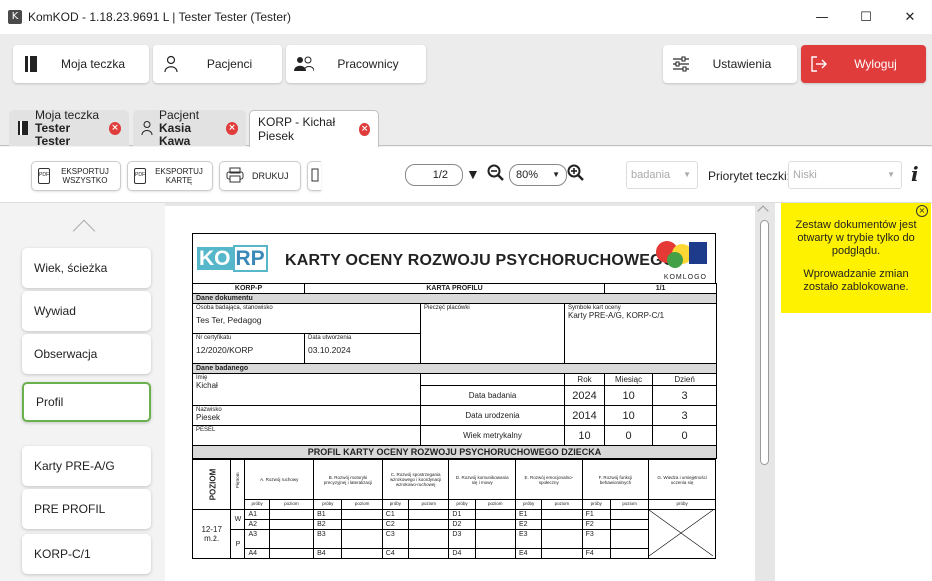  What do you see at coordinates (480, 260) in the screenshot?
I see `document-title: KARTY OCENY ROZWOJU PSYCHORUCHOWEGO` at bounding box center [480, 260].